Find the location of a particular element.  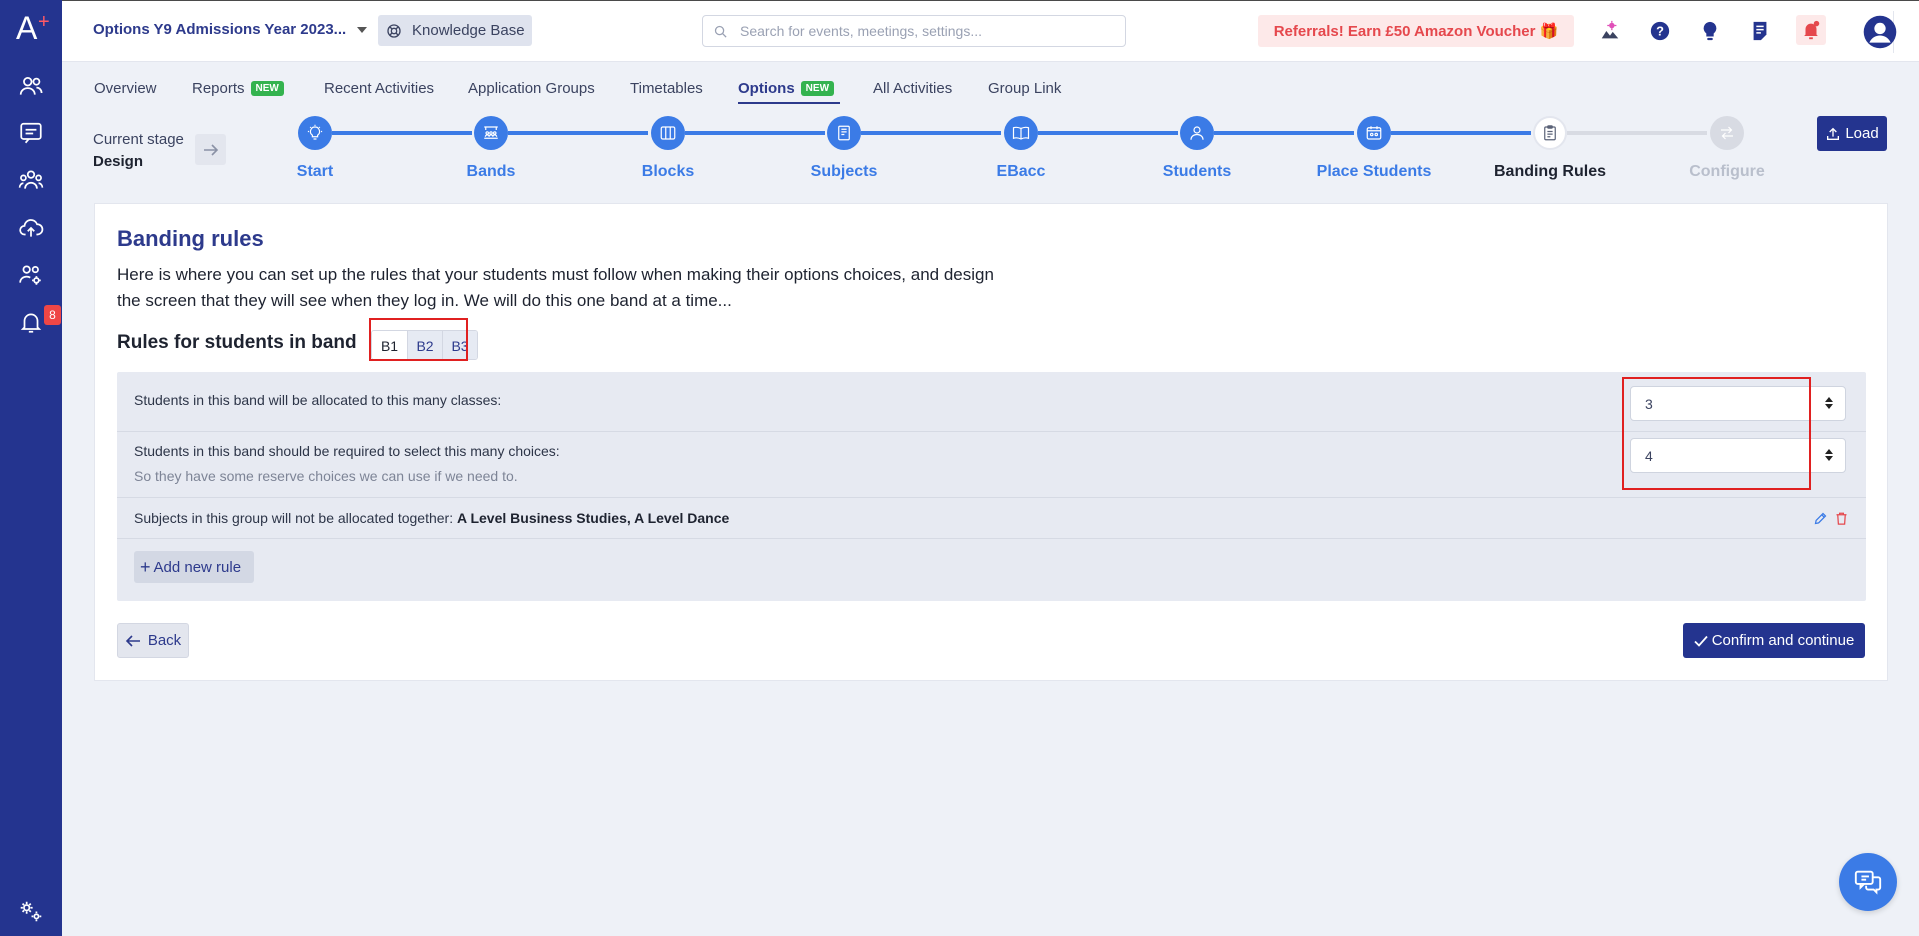

seating-icon is located at coordinates (1374, 133).